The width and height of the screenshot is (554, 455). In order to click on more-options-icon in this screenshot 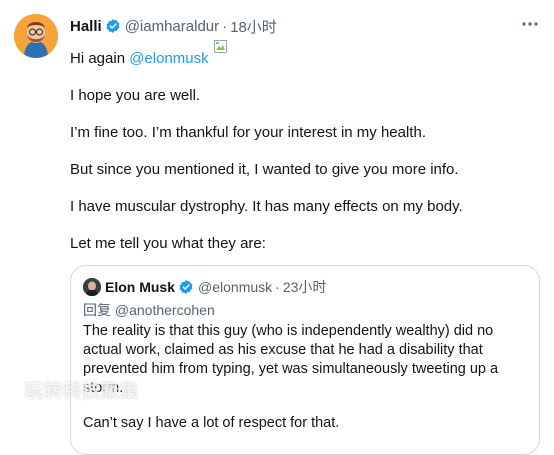, I will do `click(530, 24)`.